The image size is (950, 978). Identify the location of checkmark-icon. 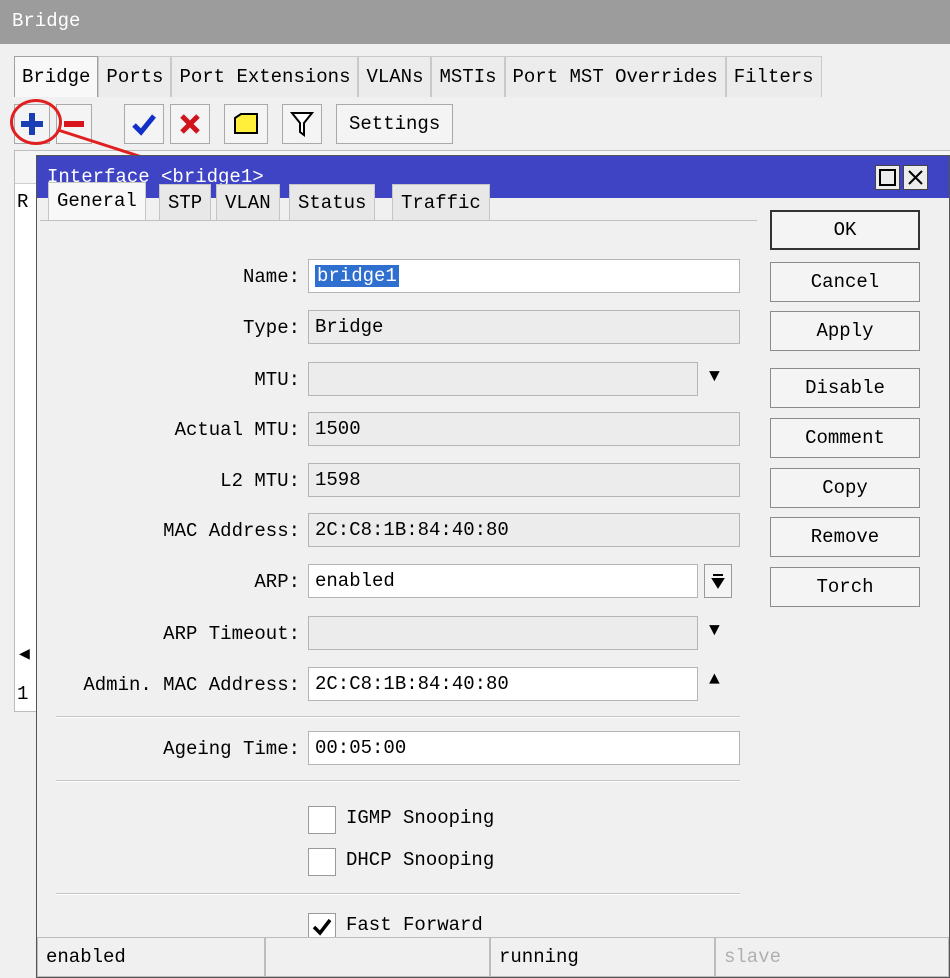
(322, 927).